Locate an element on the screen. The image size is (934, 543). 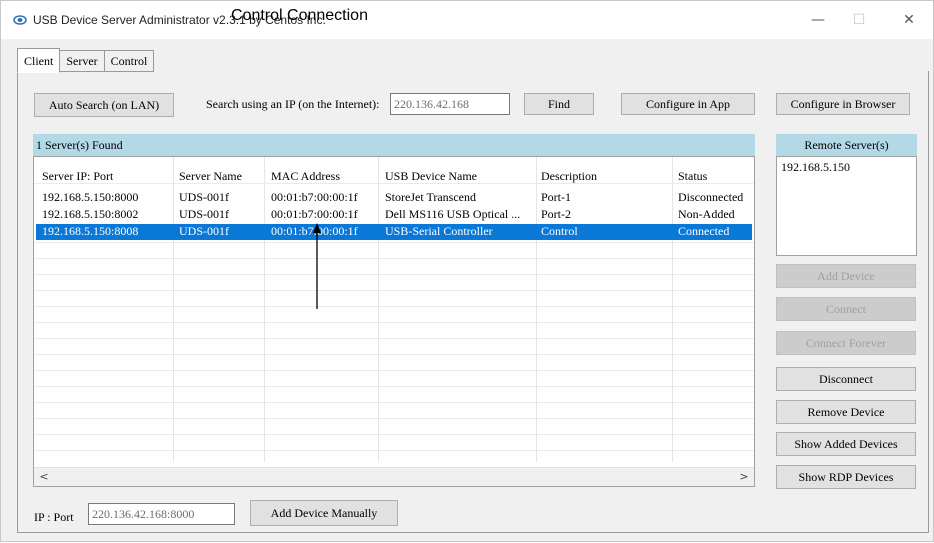
column-header-usb-device-name: USB Device Name is located at coordinates (431, 176).